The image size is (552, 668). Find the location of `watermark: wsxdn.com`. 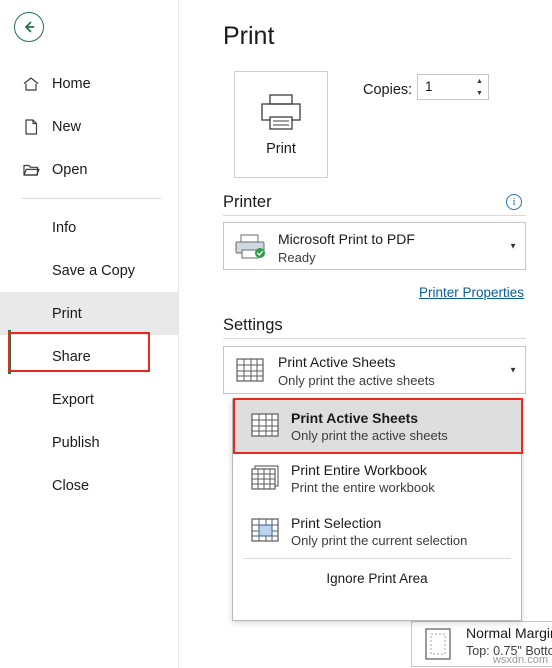

watermark: wsxdn.com is located at coordinates (520, 660).